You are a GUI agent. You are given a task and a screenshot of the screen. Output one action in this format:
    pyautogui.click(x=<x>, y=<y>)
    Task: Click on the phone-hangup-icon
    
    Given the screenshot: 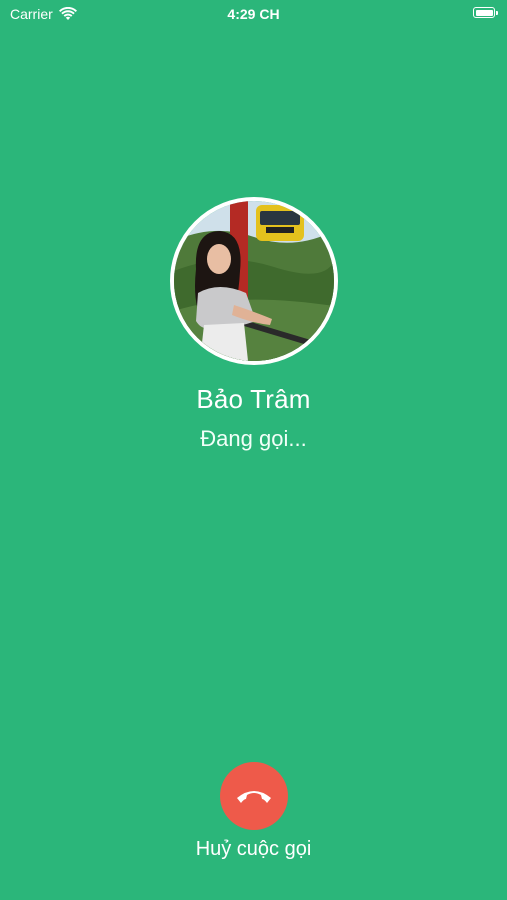 What is the action you would take?
    pyautogui.click(x=254, y=797)
    